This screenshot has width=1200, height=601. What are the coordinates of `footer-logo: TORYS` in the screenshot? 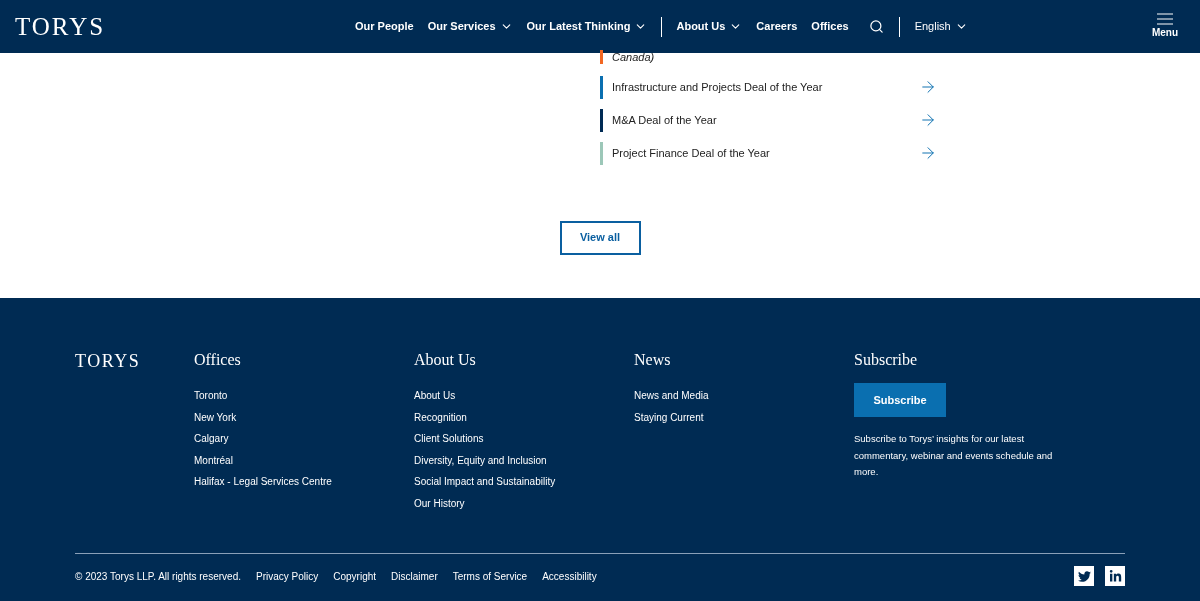 It's located at (134, 450).